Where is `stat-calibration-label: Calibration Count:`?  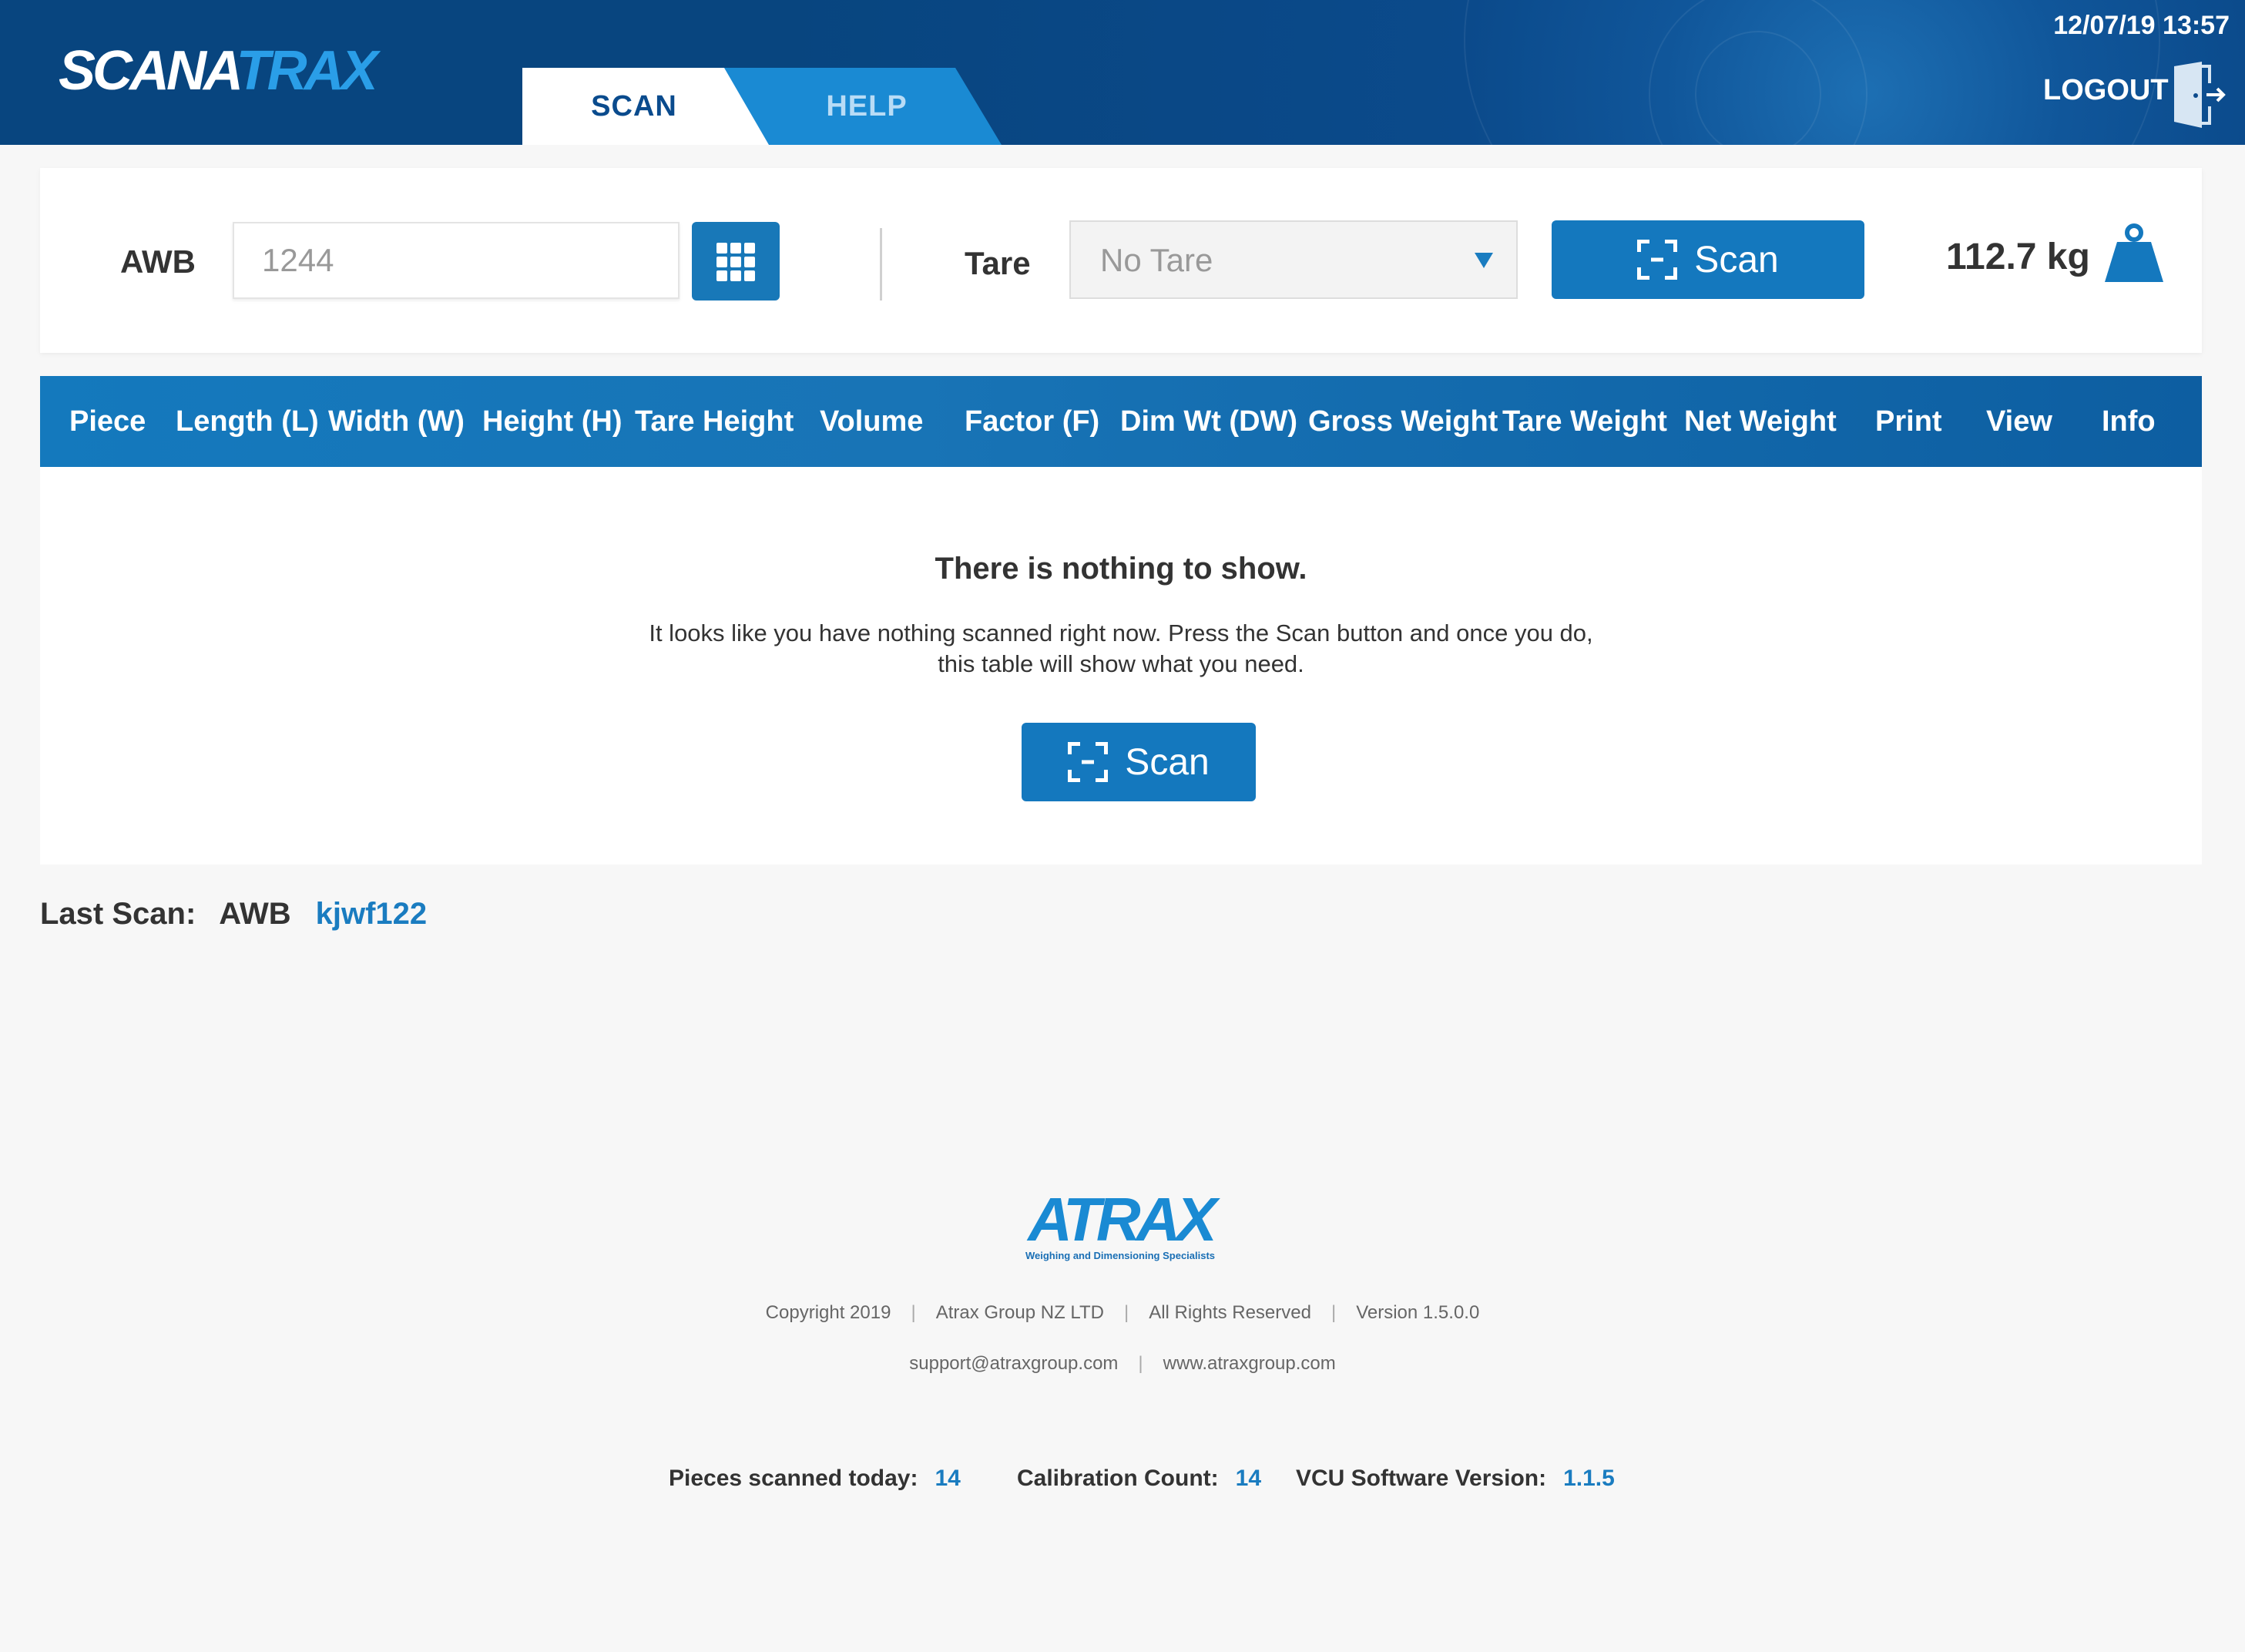 stat-calibration-label: Calibration Count: is located at coordinates (1118, 1478).